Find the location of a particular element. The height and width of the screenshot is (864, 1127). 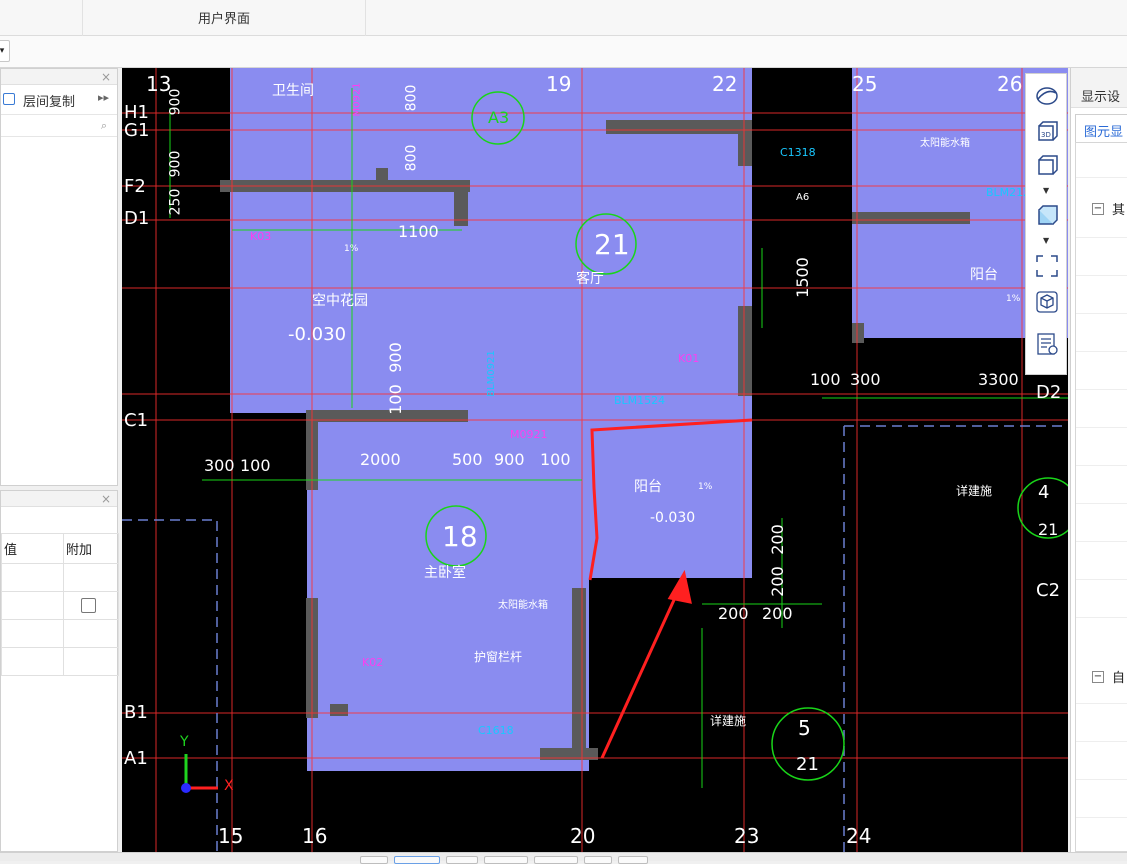

tag: K02 is located at coordinates (373, 662).